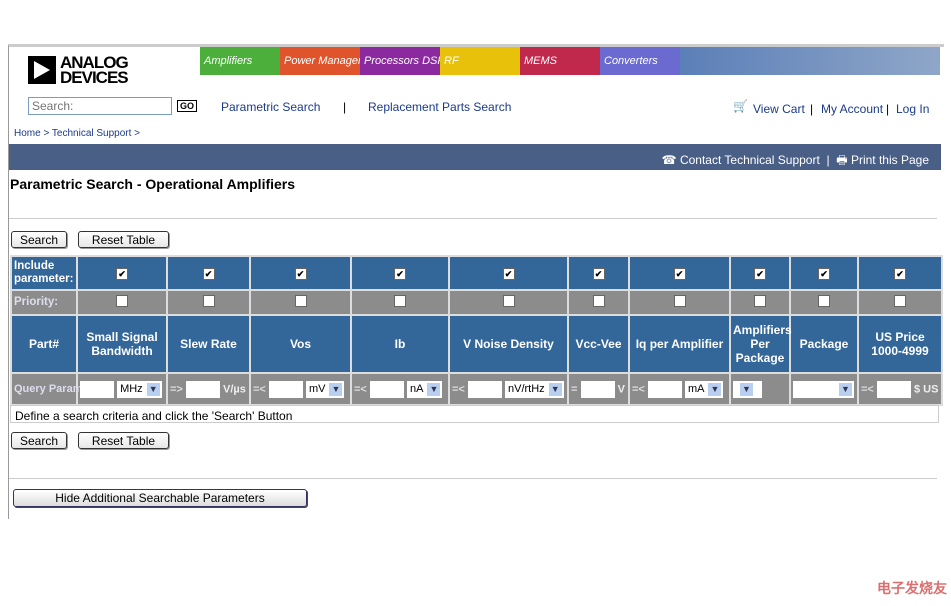 The height and width of the screenshot is (606, 951). I want to click on go-button: GO, so click(187, 106).